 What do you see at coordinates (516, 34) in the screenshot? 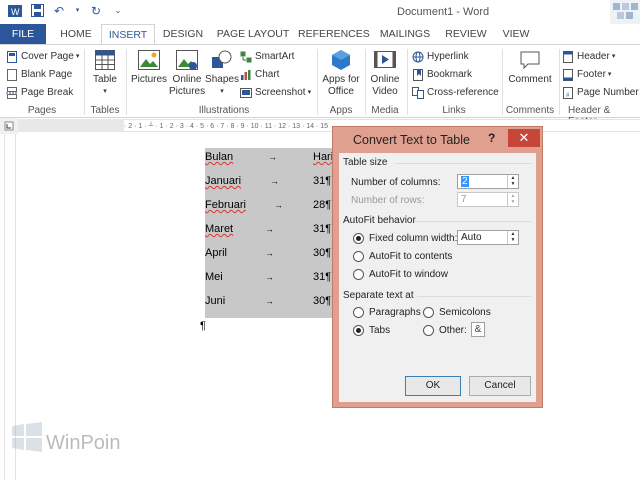
I see `tab-view: VIEW` at bounding box center [516, 34].